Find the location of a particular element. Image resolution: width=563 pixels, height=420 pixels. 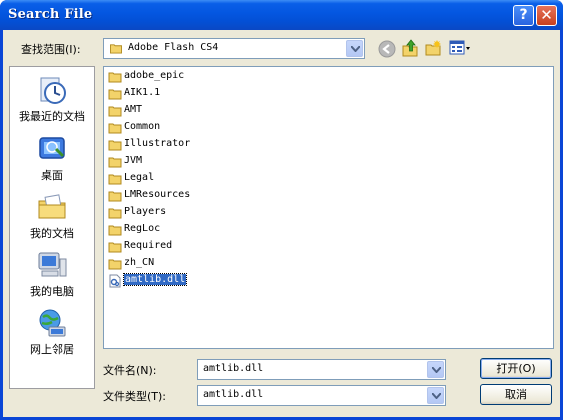

place-my-computer: 我的电脑 is located at coordinates (52, 277).